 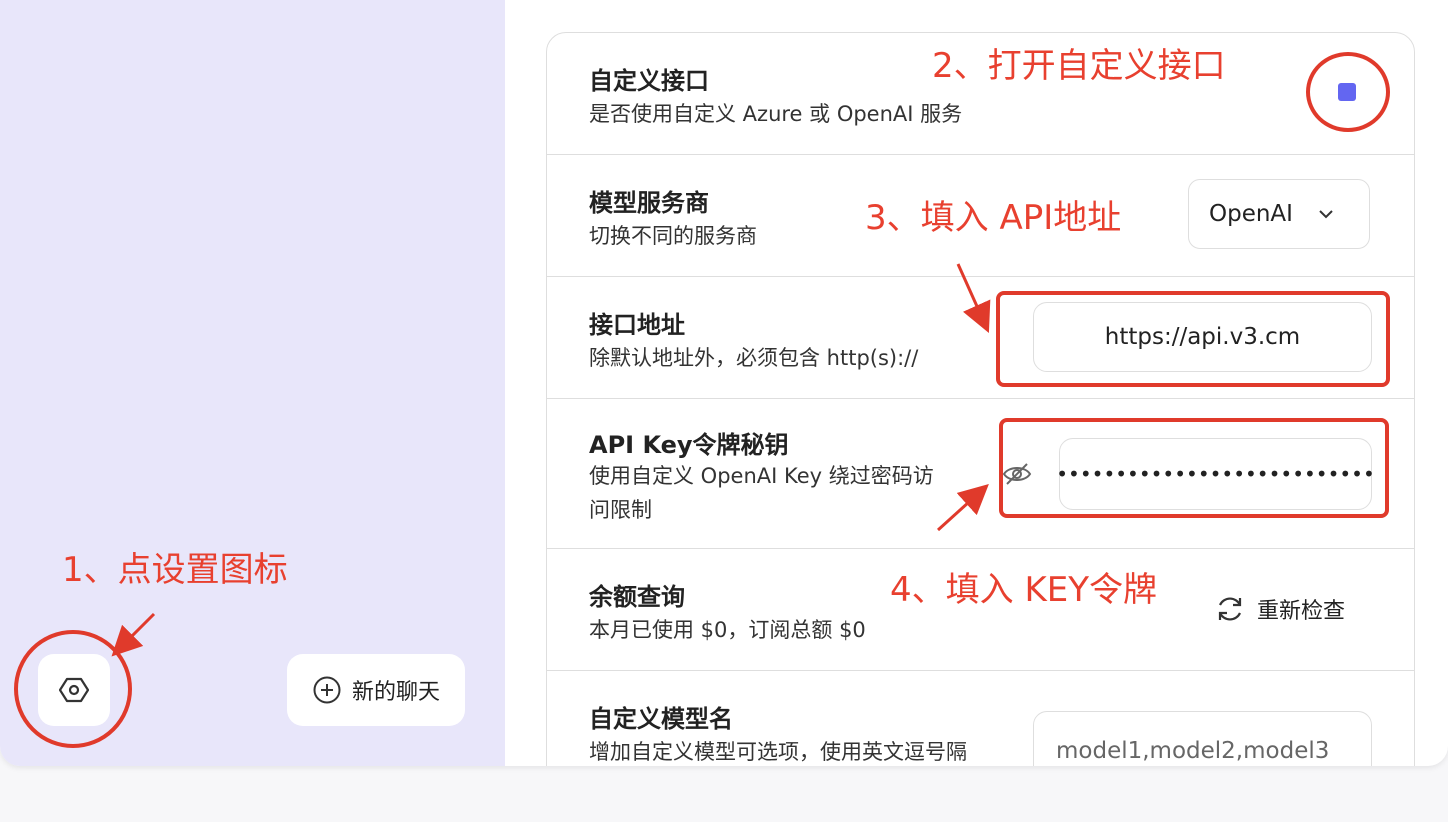 I want to click on new-chat-label: 新的聊天, so click(x=395, y=692).